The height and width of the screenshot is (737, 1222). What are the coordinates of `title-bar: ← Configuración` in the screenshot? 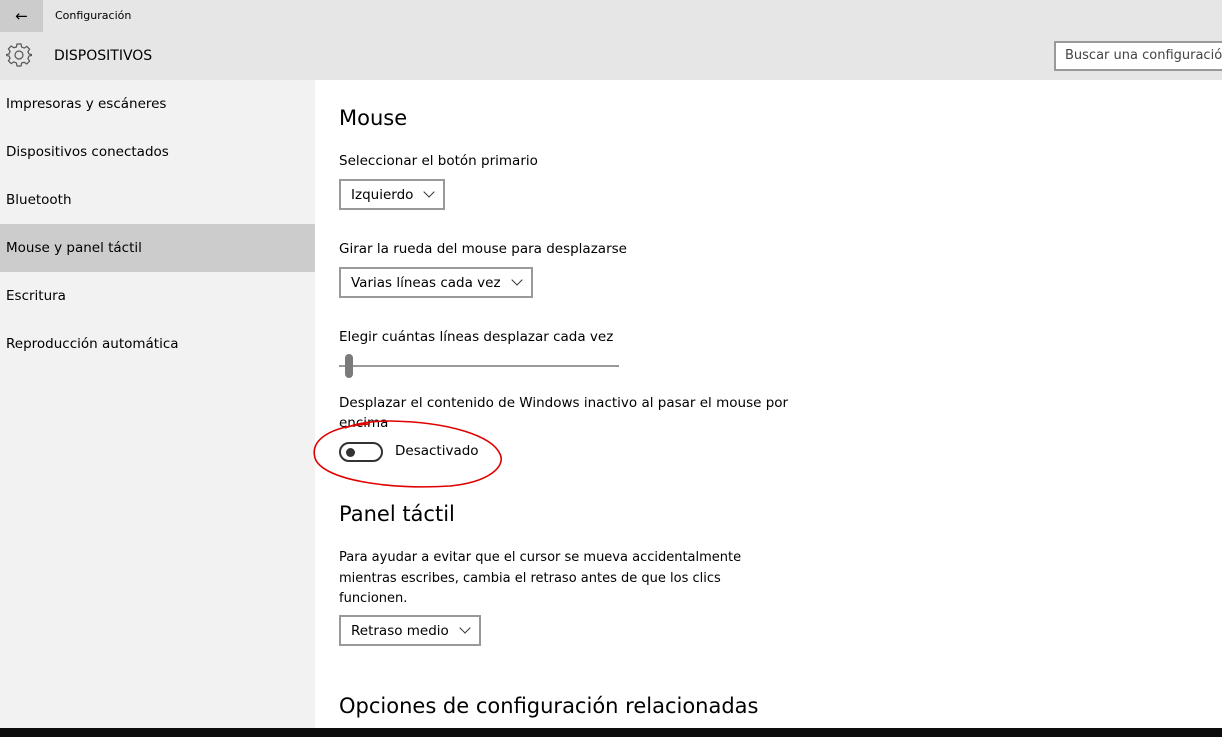 It's located at (611, 16).